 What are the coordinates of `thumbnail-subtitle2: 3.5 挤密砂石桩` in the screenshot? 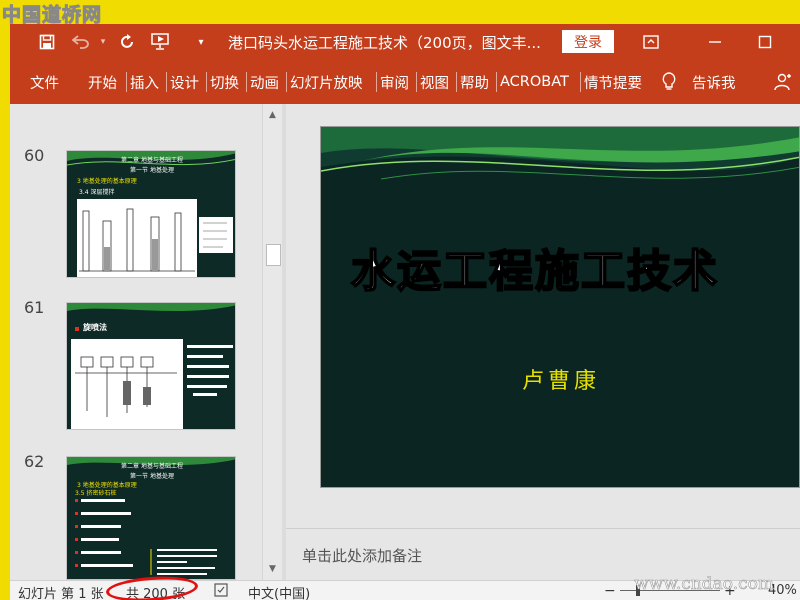 It's located at (96, 493).